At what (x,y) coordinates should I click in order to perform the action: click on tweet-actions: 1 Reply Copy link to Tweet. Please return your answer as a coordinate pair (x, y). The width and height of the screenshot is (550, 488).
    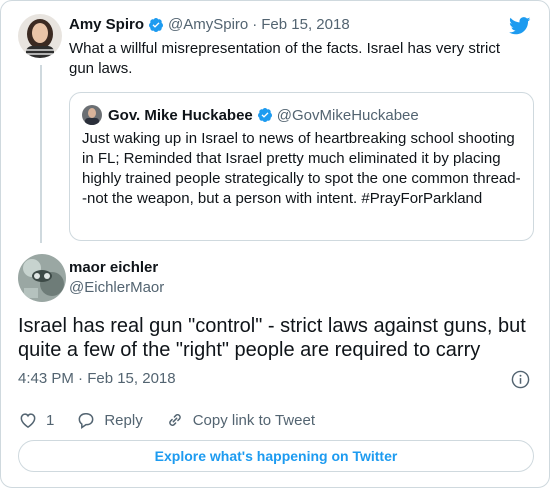
    Looking at the image, I should click on (177, 420).